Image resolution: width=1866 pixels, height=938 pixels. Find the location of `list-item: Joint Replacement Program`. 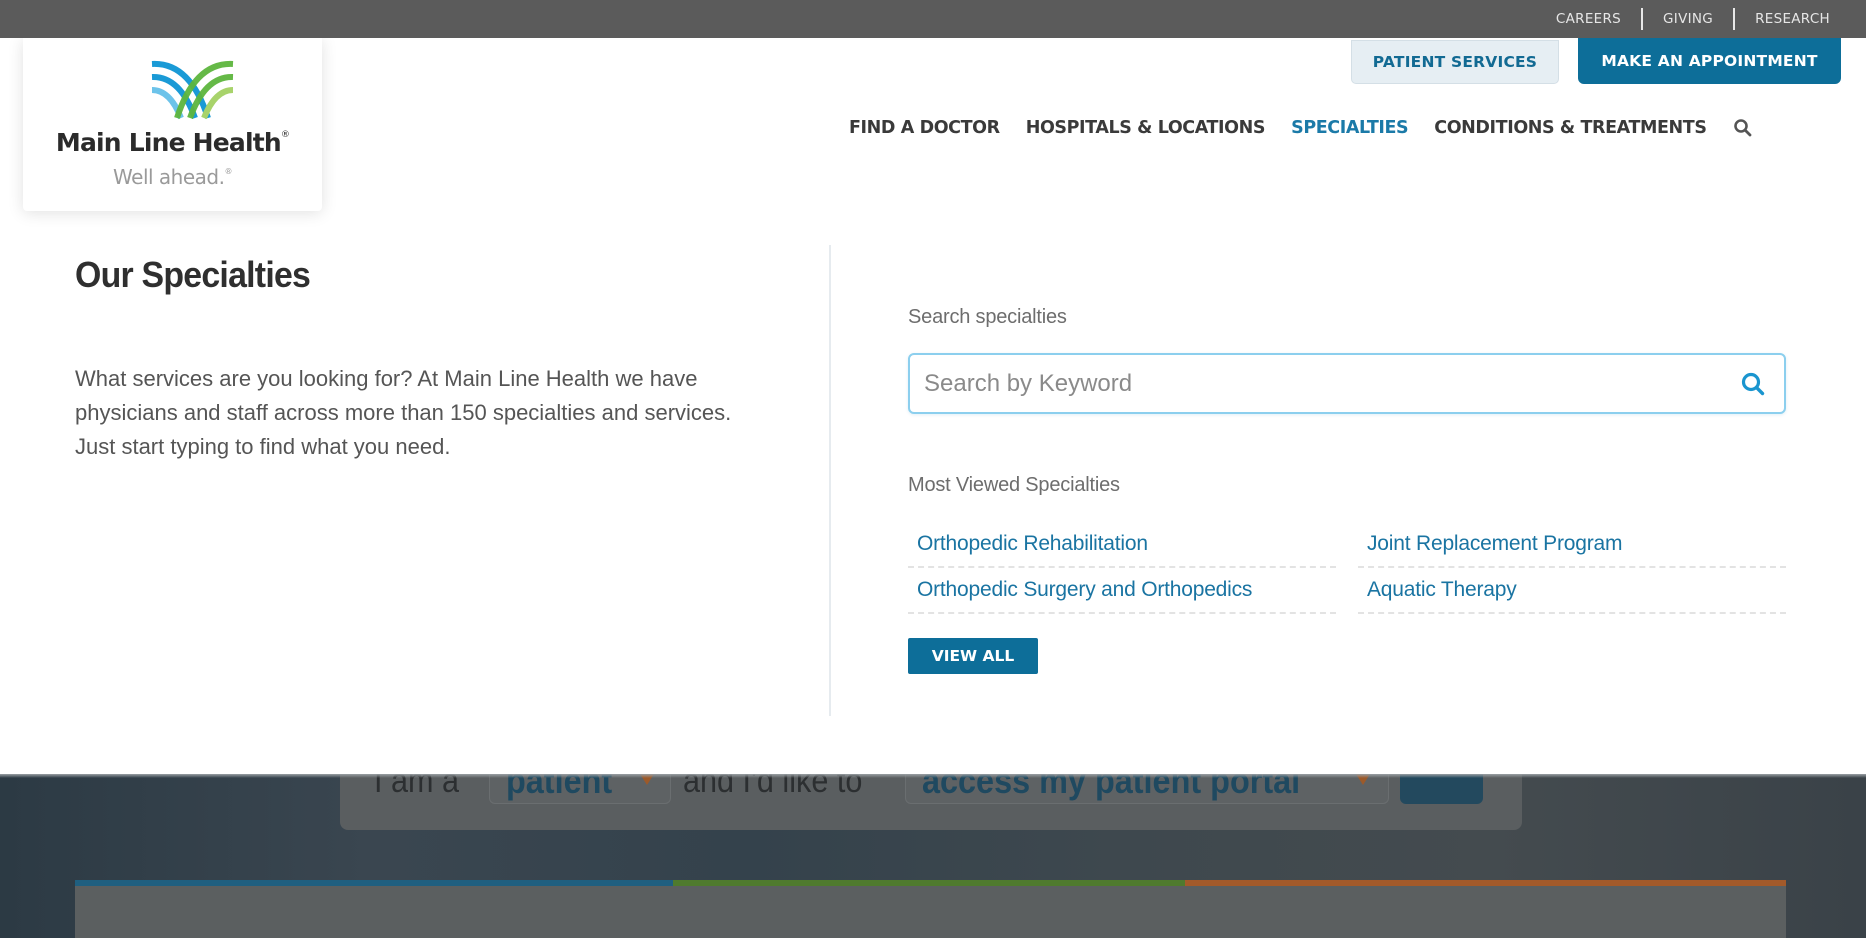

list-item: Joint Replacement Program is located at coordinates (1572, 545).